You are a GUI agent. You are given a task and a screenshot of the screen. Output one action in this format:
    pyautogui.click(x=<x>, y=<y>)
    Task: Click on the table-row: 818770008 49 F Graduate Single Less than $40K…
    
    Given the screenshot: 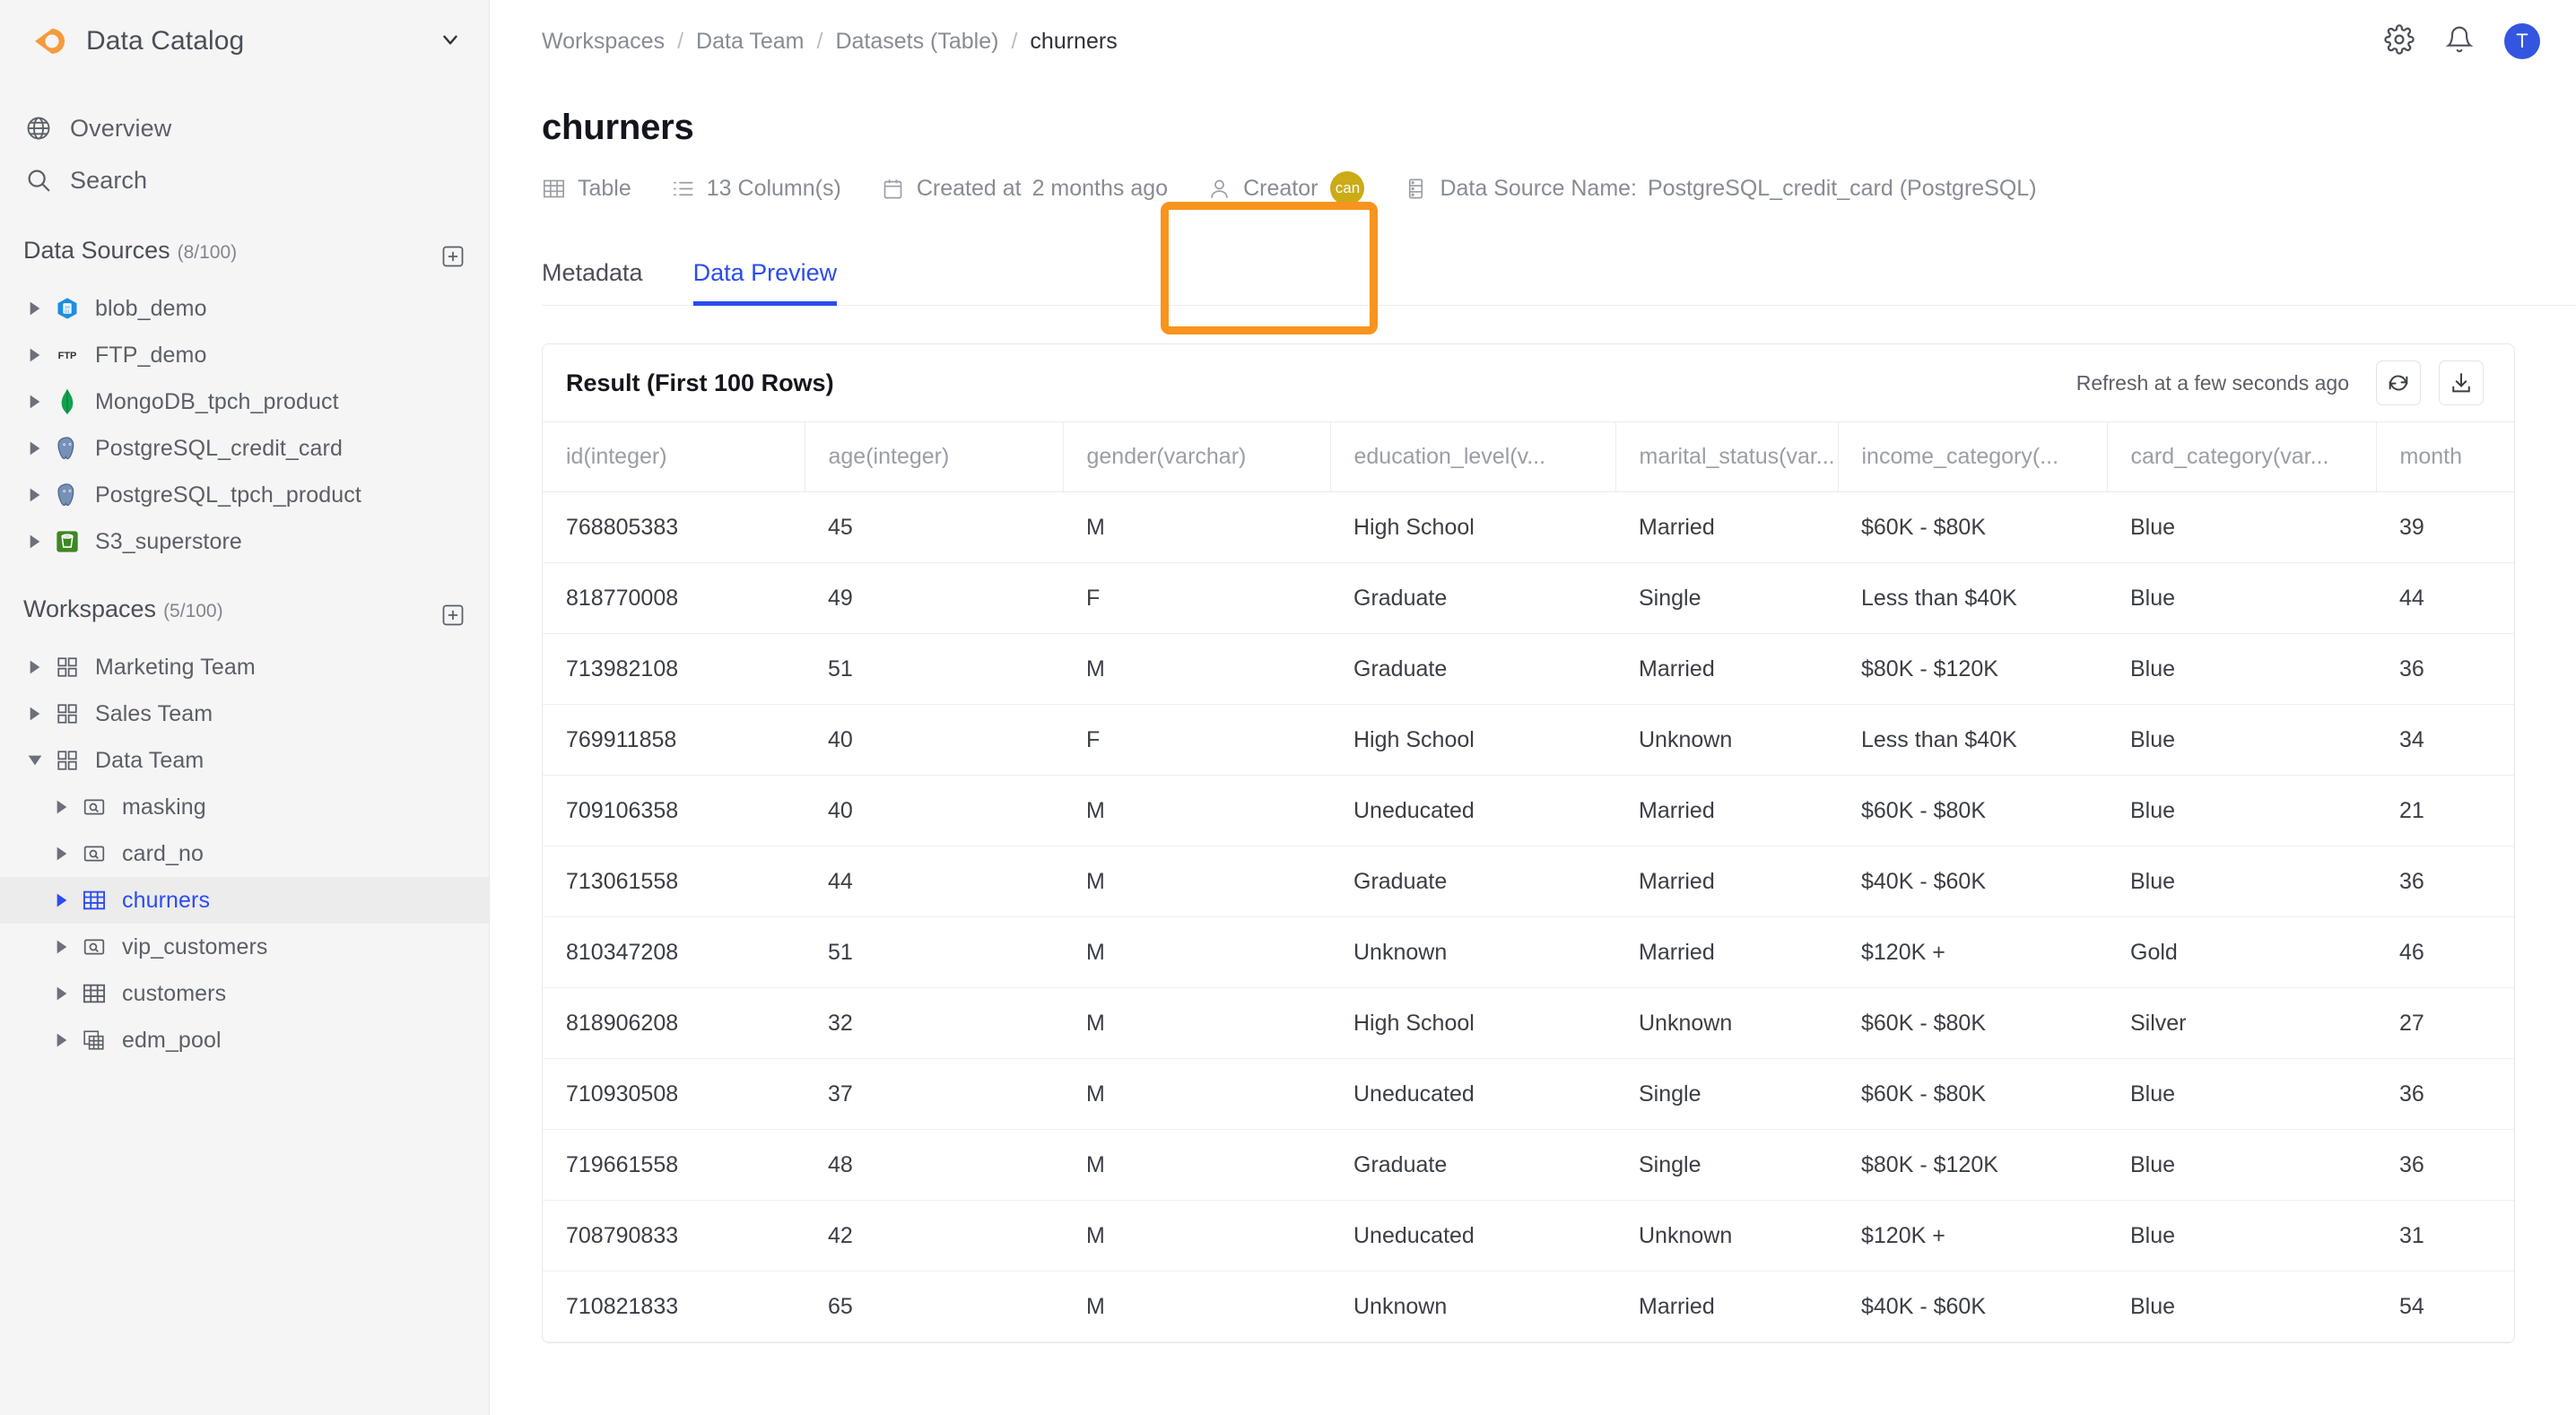 What is the action you would take?
    pyautogui.click(x=1528, y=598)
    